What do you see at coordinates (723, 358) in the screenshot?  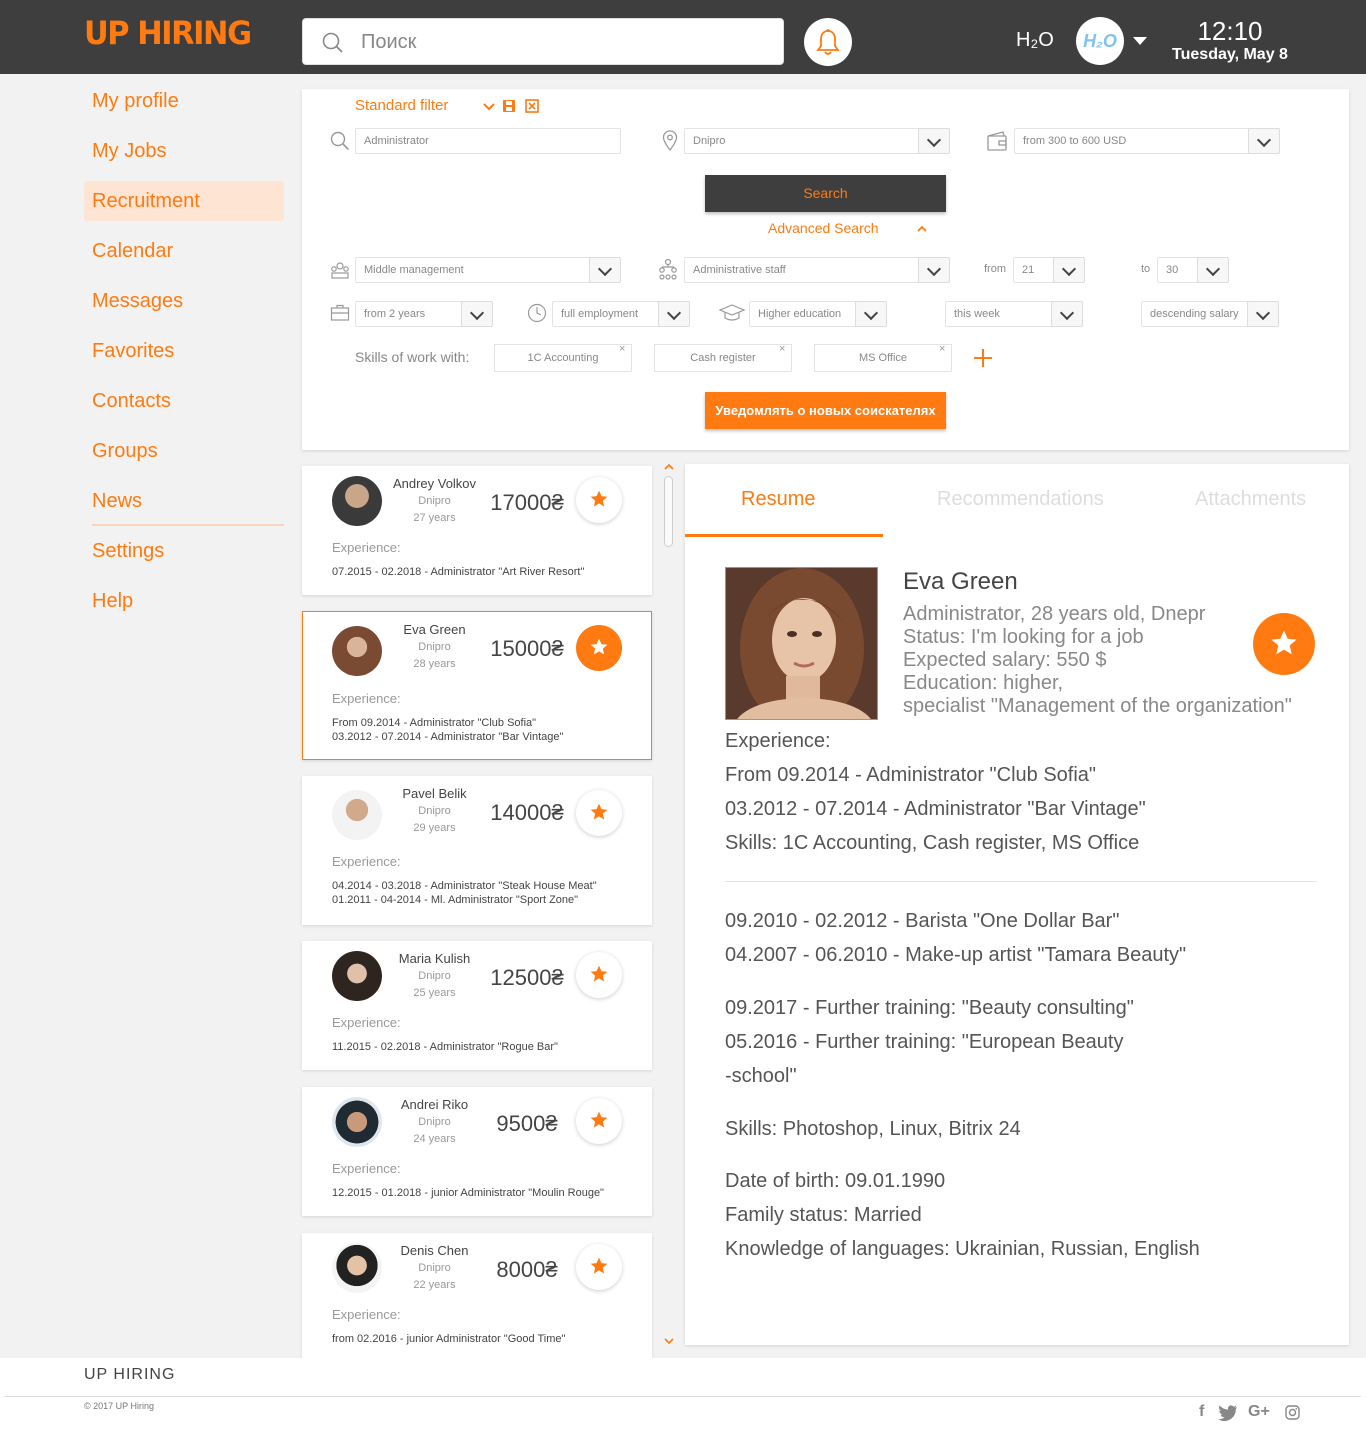 I see `skill-tag: Cash register` at bounding box center [723, 358].